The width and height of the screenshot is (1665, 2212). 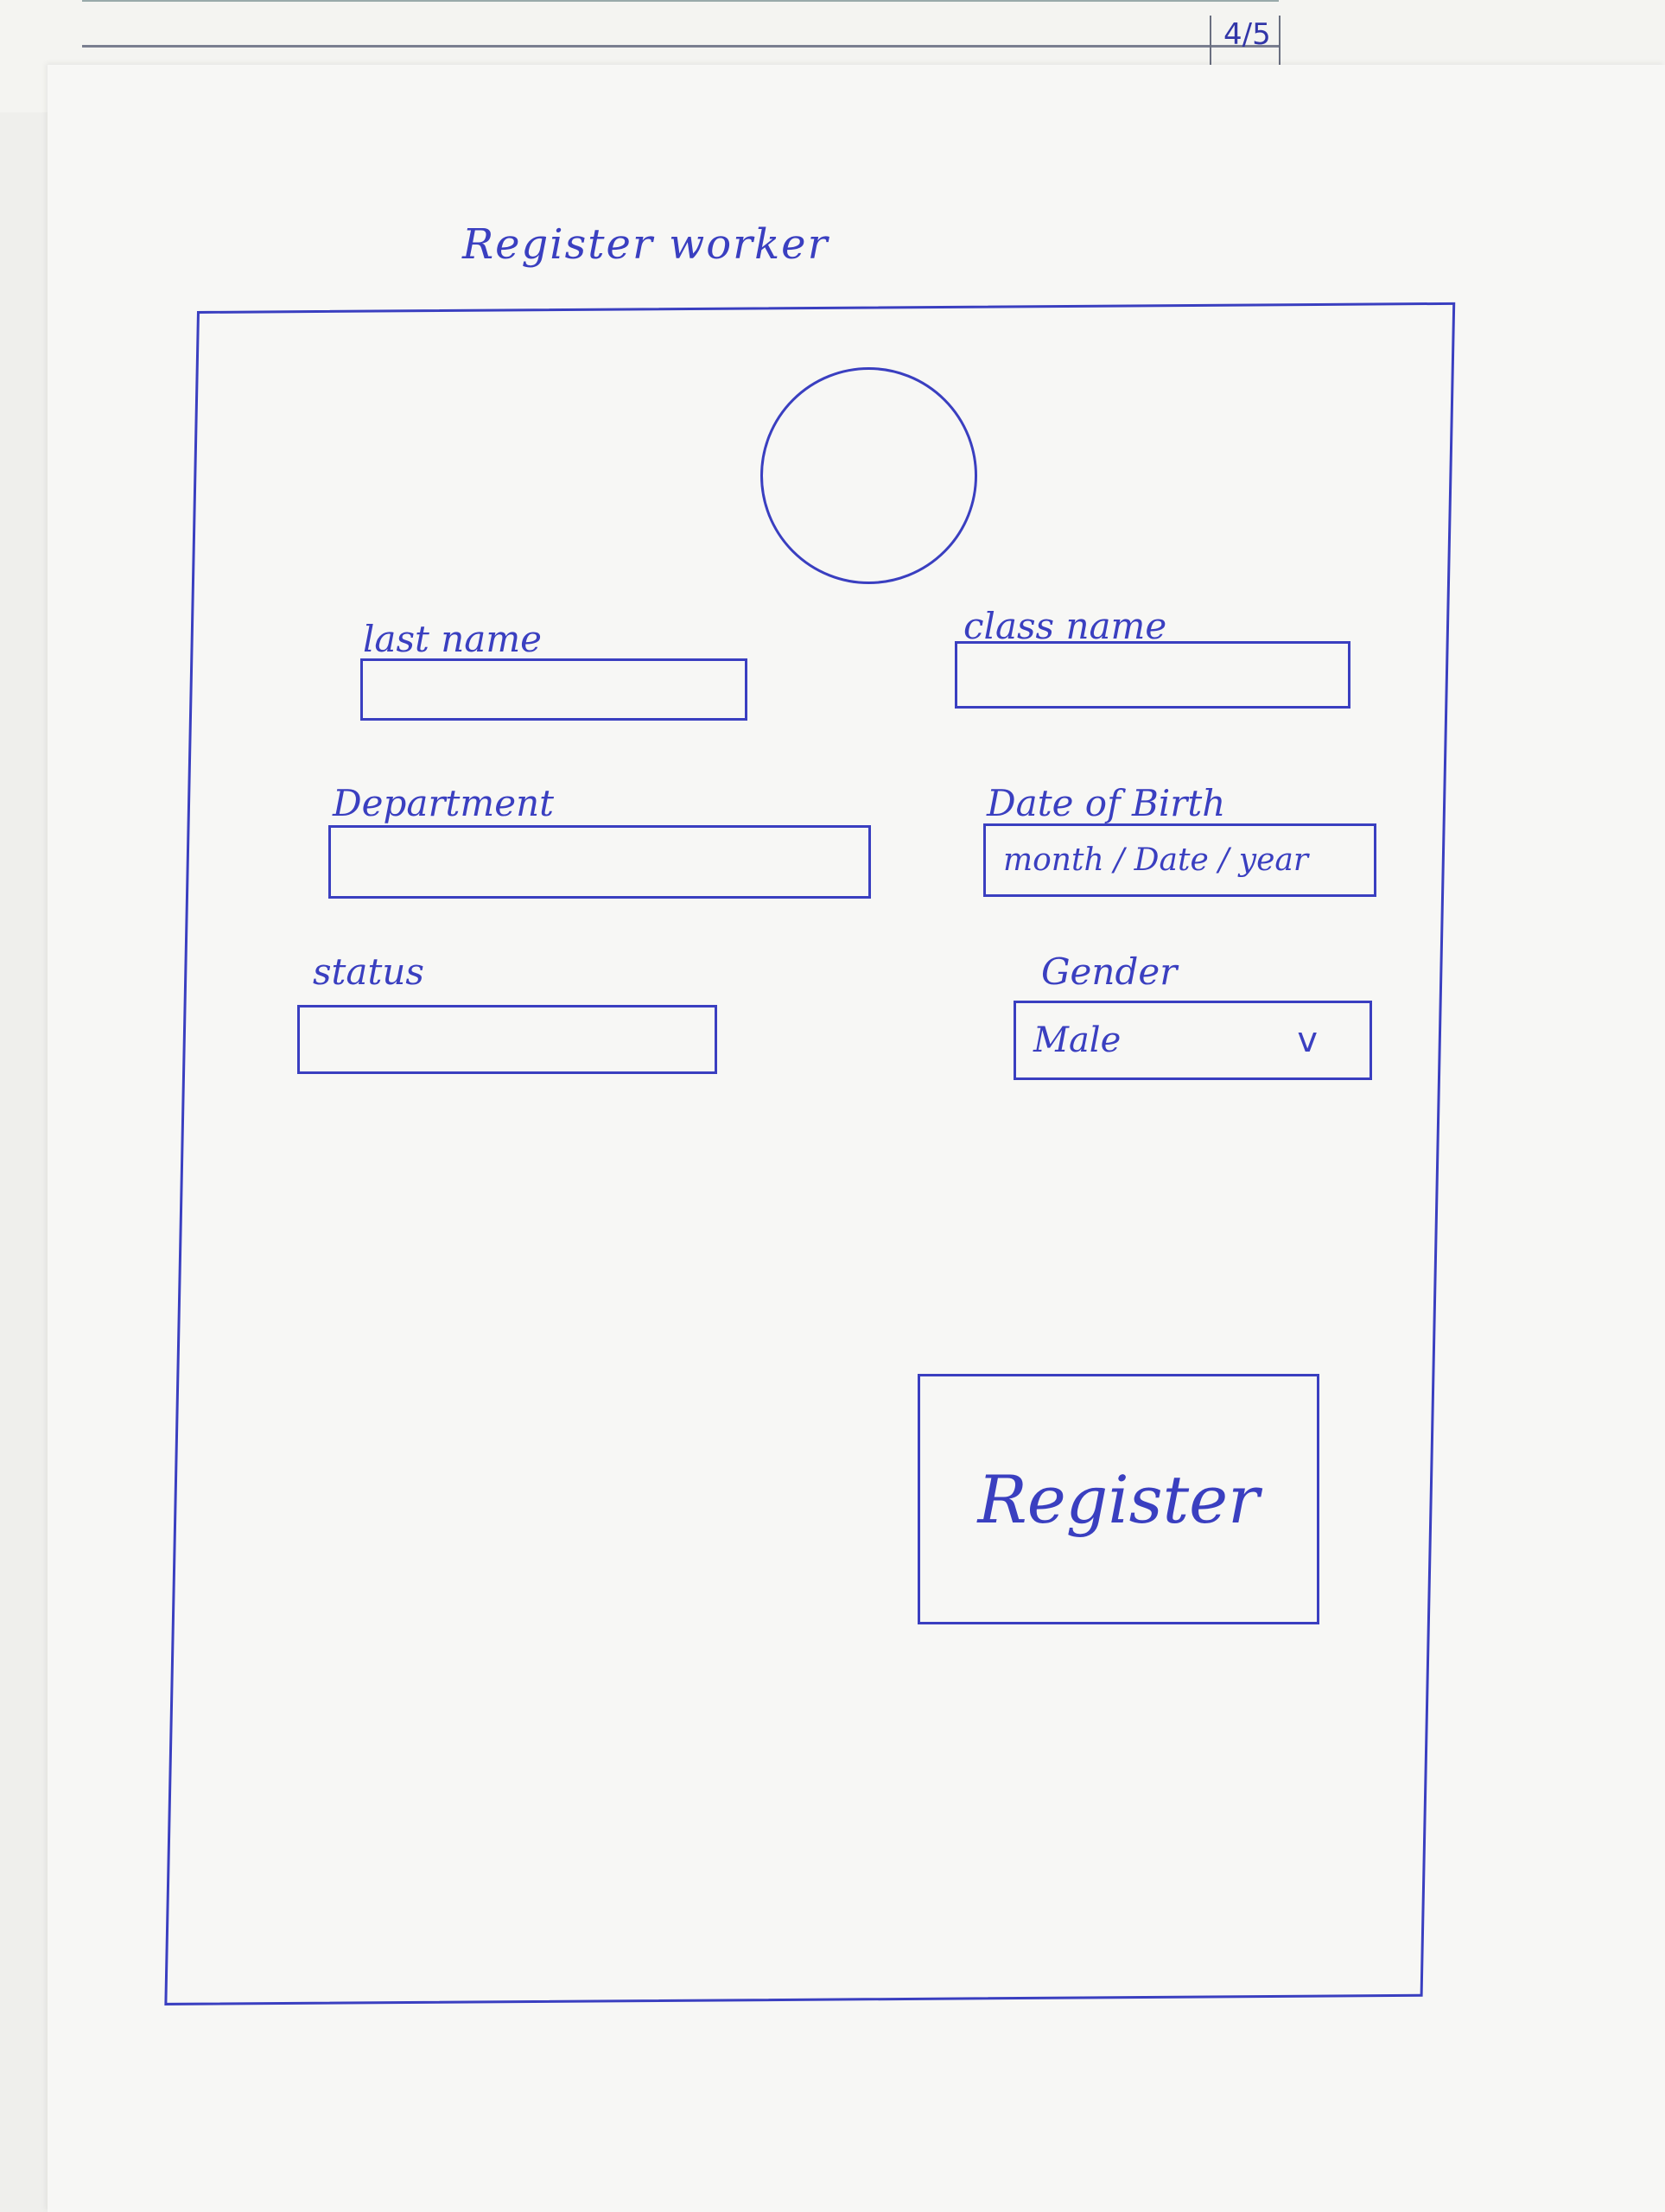 What do you see at coordinates (368, 971) in the screenshot?
I see `status-label: status` at bounding box center [368, 971].